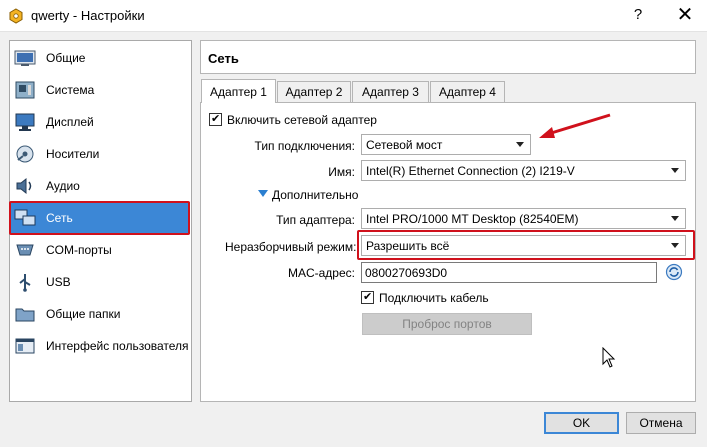 Image resolution: width=707 pixels, height=447 pixels. I want to click on advanced-toggle-label: Дополнительно, so click(315, 195).